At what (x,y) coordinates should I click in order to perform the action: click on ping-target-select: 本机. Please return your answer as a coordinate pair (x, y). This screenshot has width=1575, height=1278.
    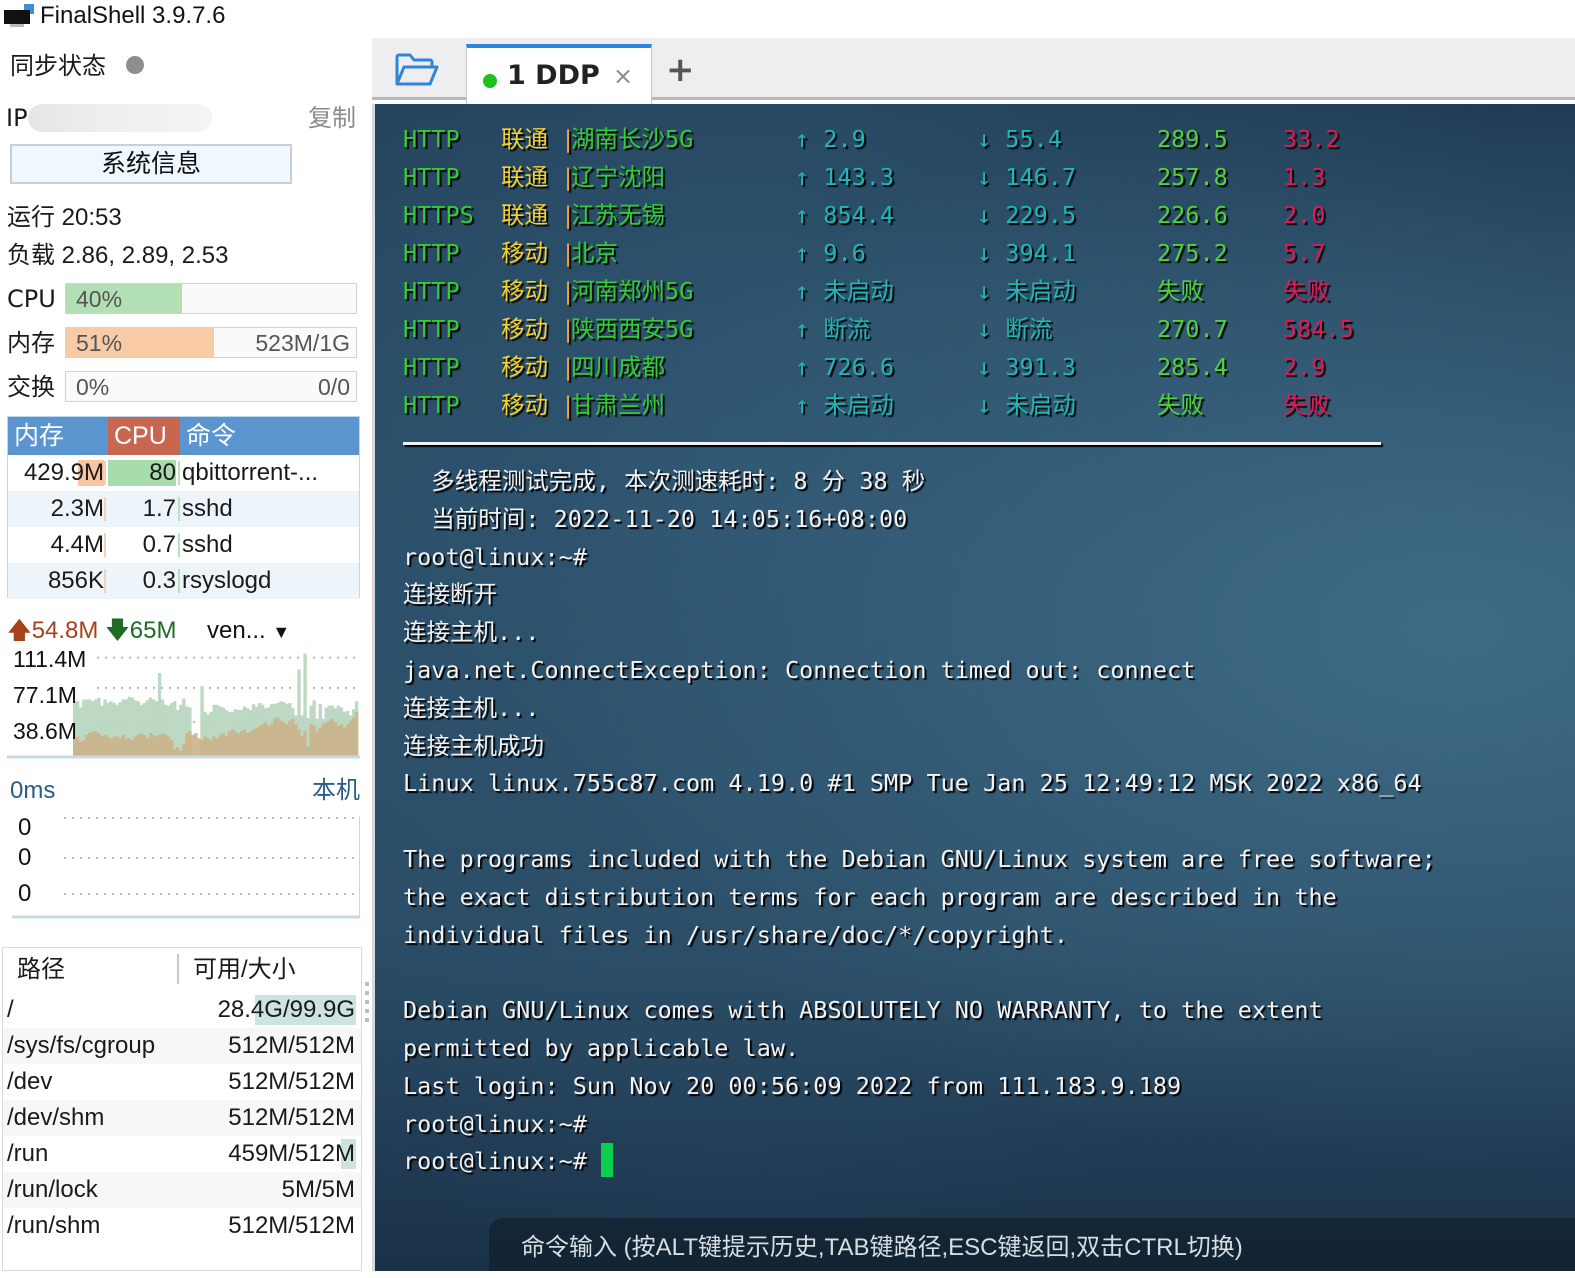
    Looking at the image, I should click on (336, 791).